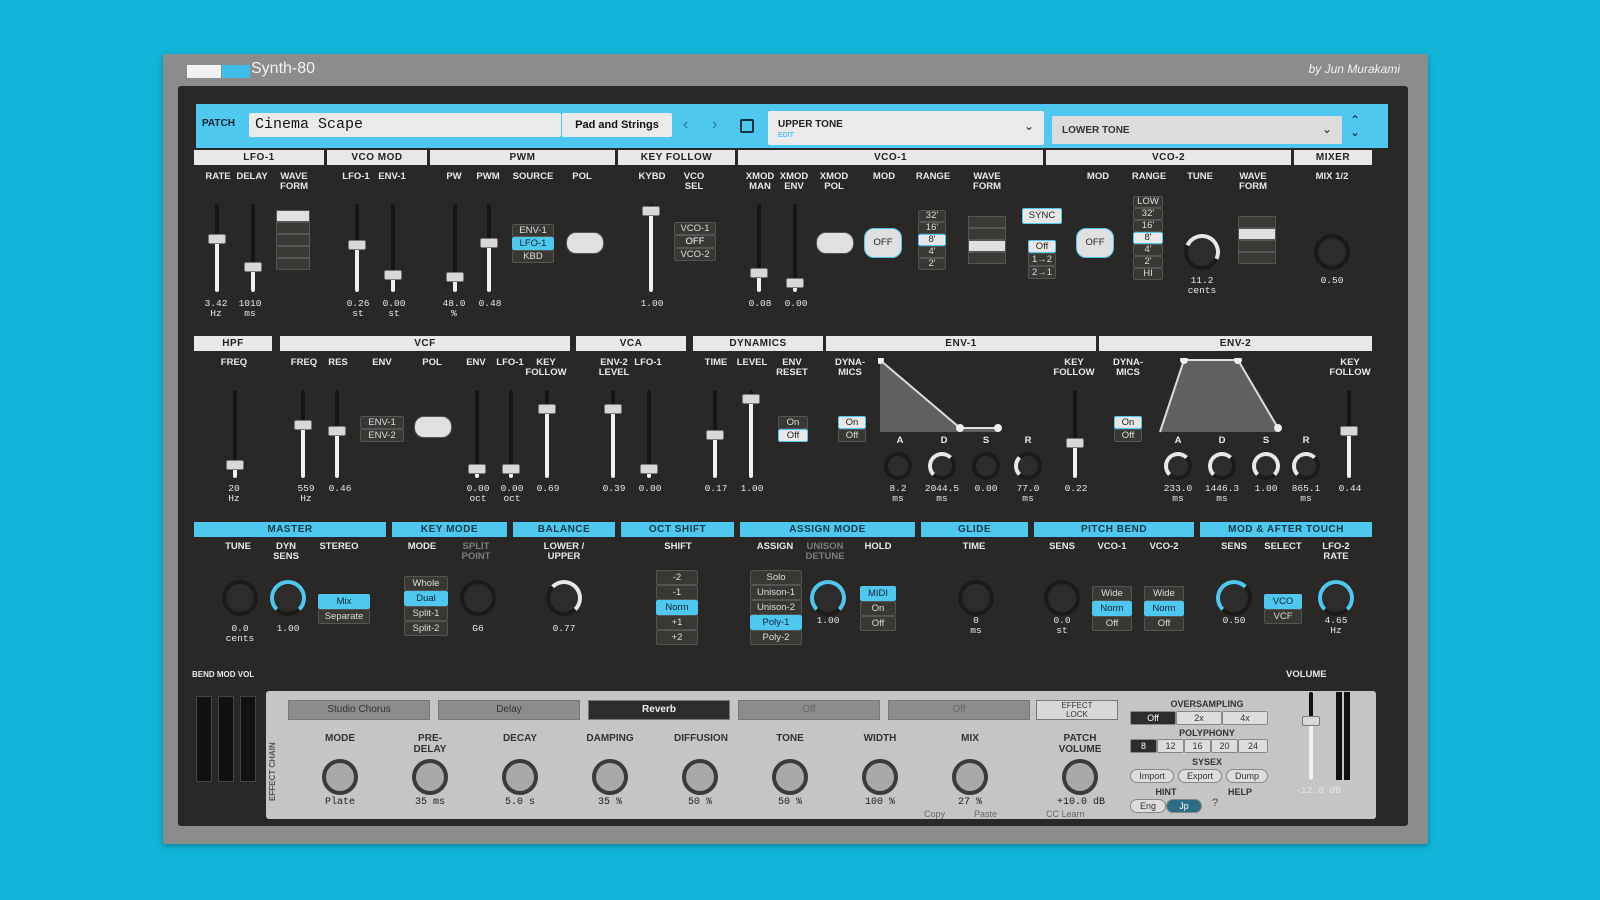  Describe the element at coordinates (695, 241) in the screenshot. I see `vcosel-off: OFF` at that location.